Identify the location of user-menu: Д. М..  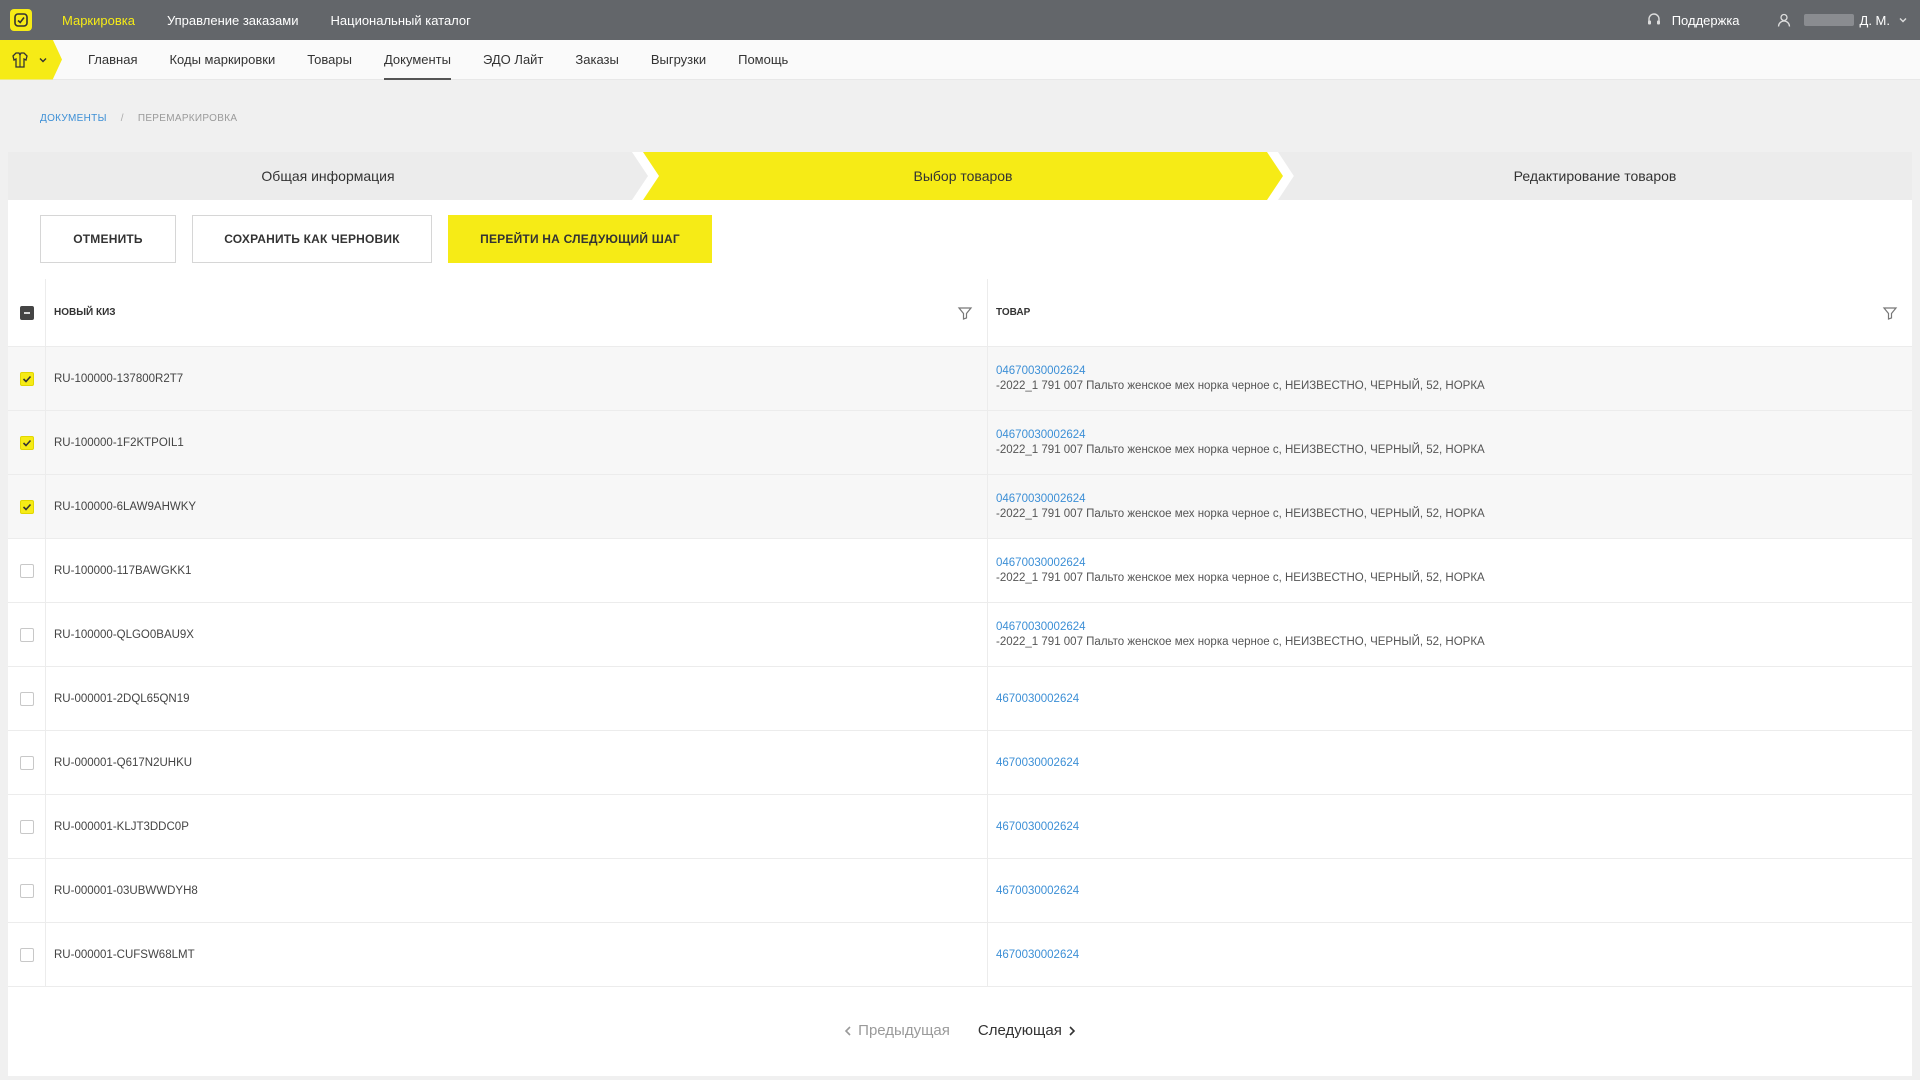
(1842, 20).